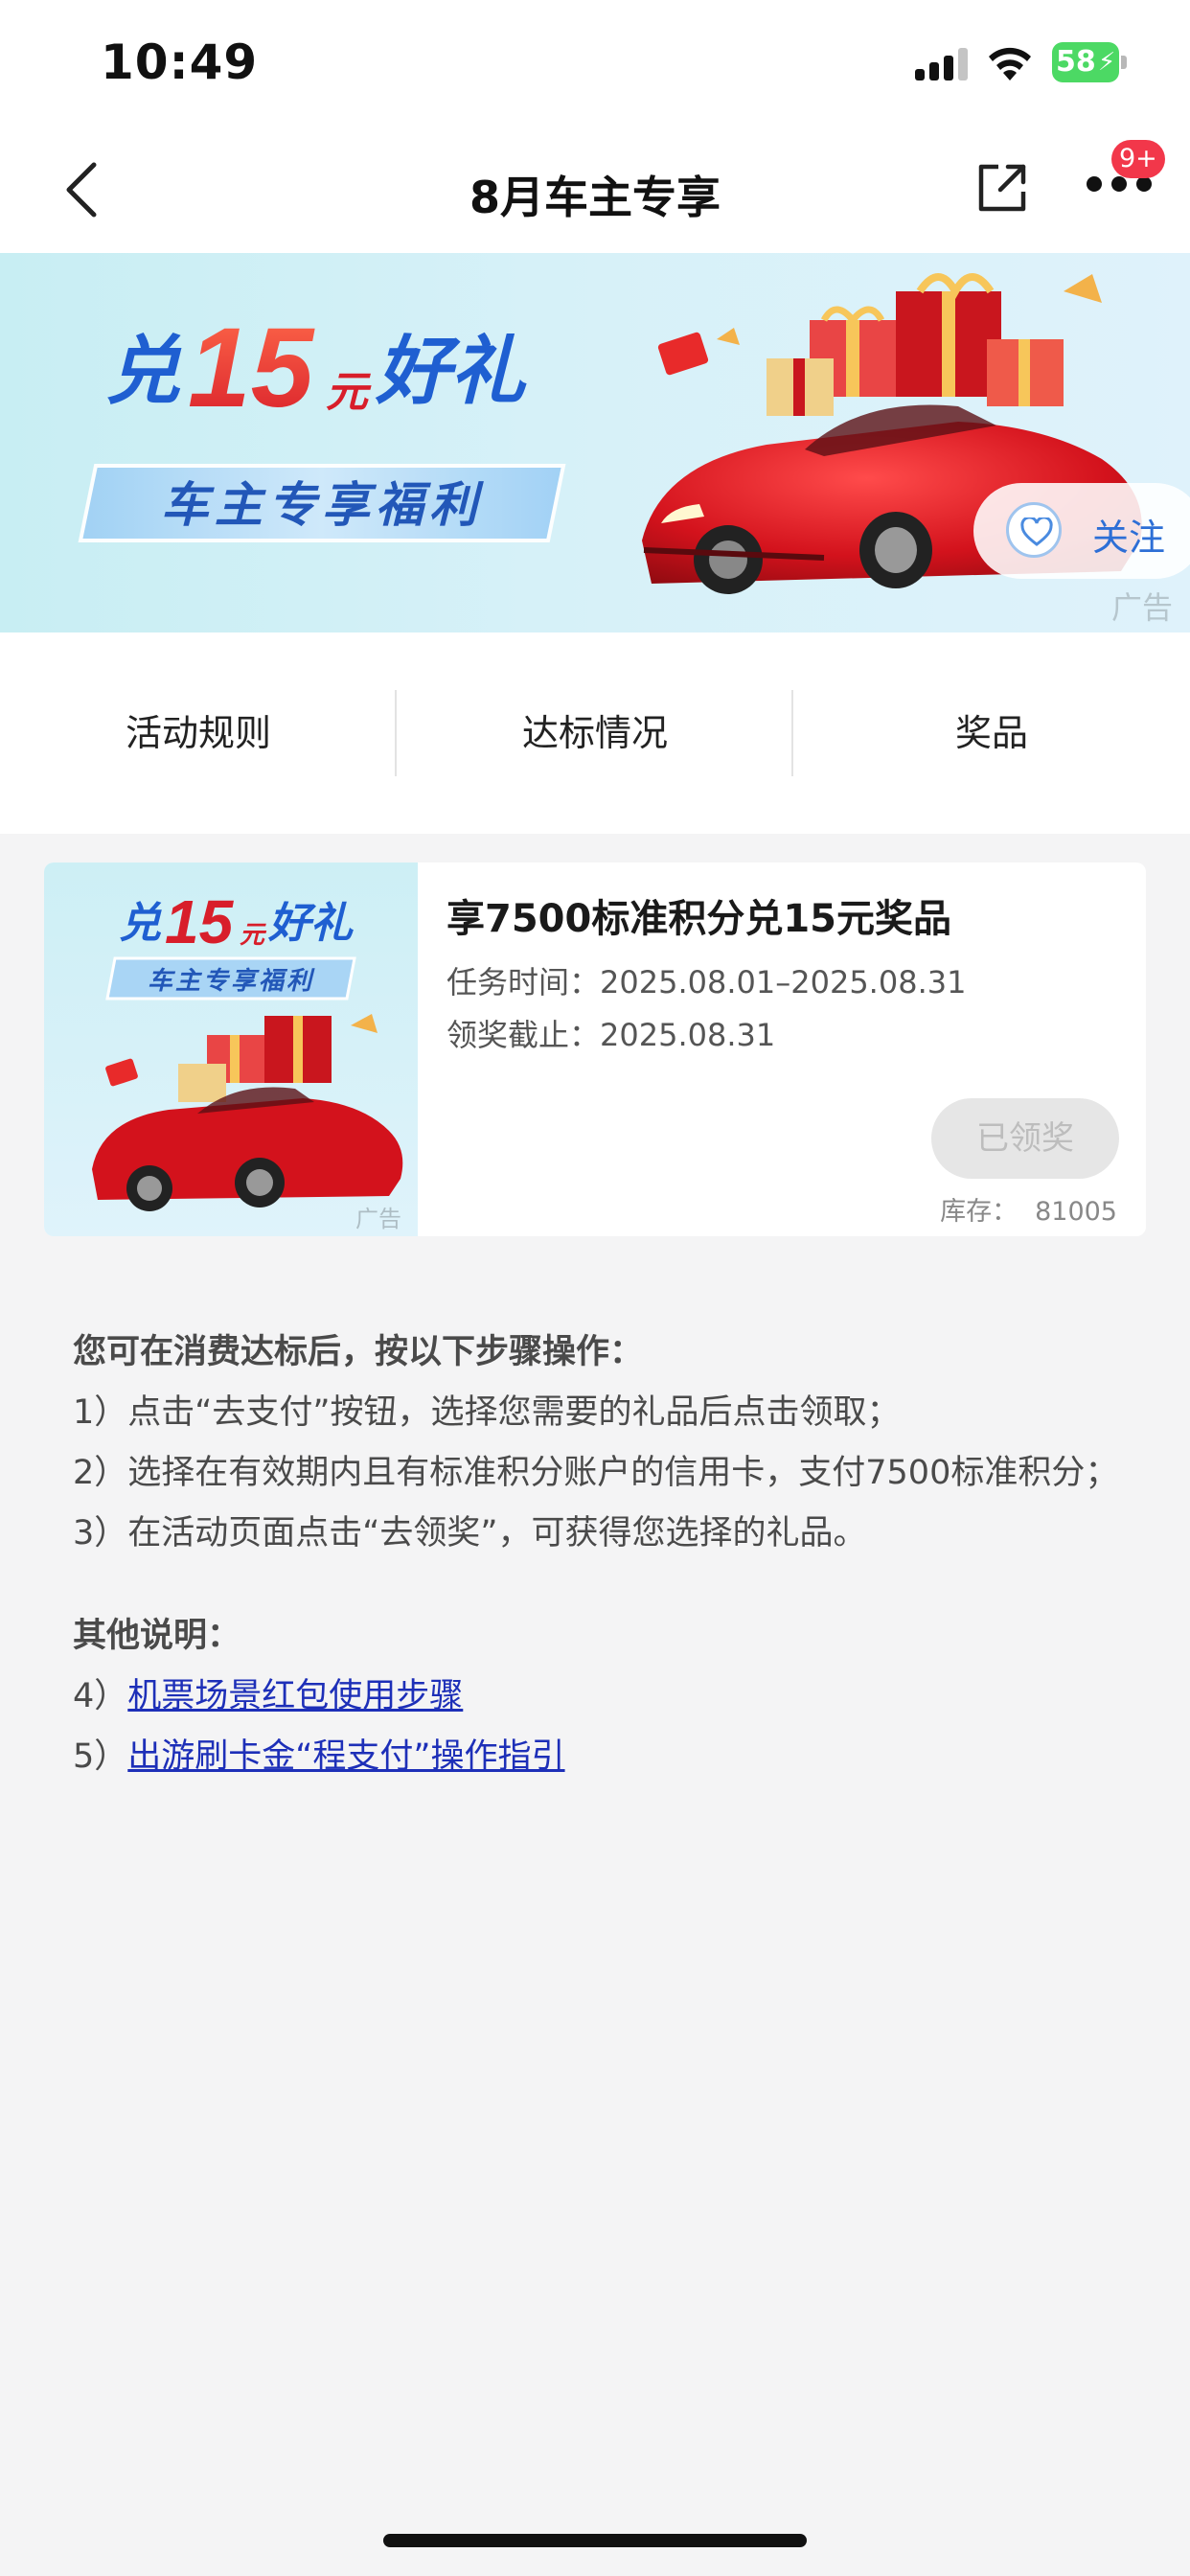 Image resolution: width=1190 pixels, height=2576 pixels. Describe the element at coordinates (1010, 63) in the screenshot. I see `wifi-icon` at that location.